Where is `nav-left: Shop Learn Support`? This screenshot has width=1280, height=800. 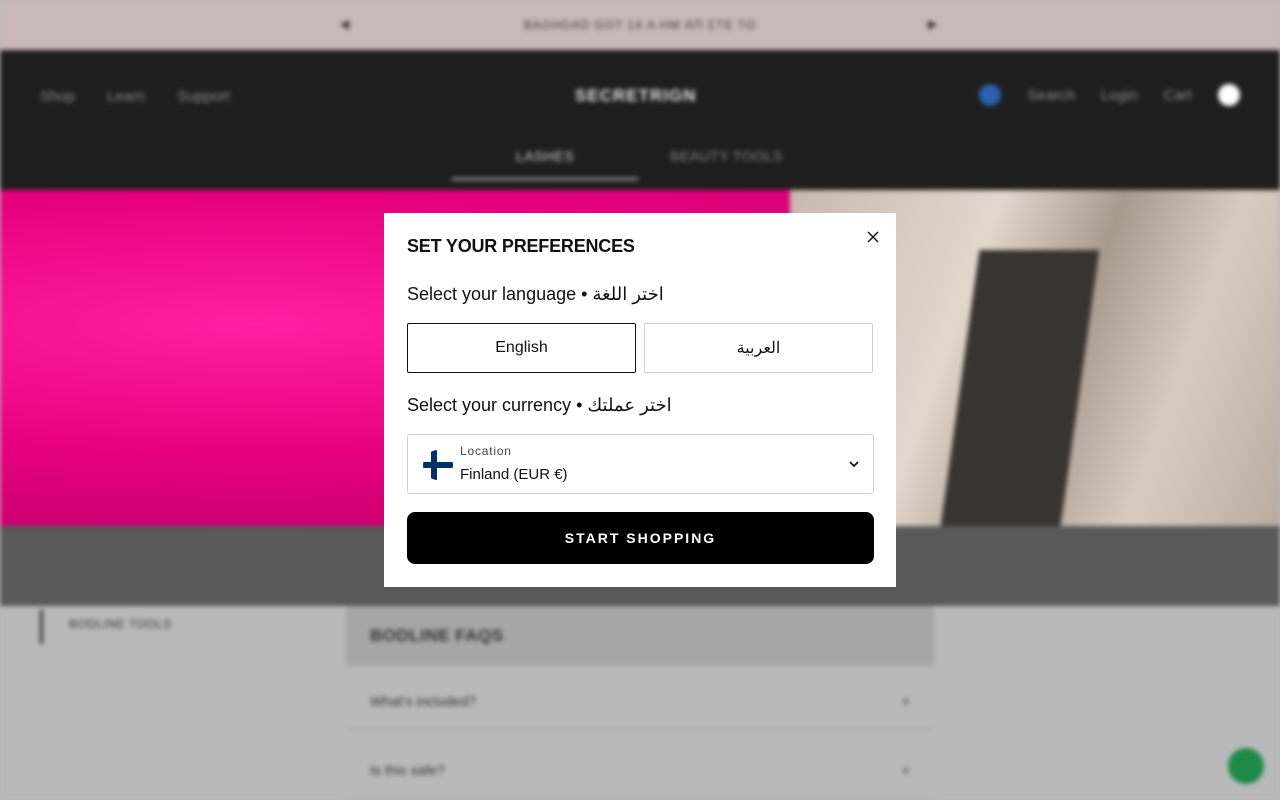
nav-left: Shop Learn Support is located at coordinates (135, 96).